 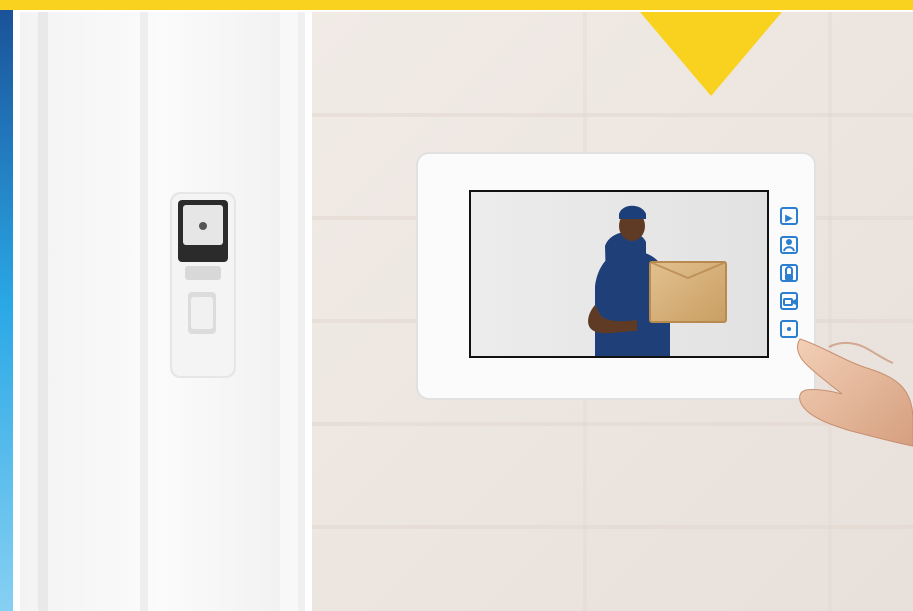 I want to click on outdoor-station-image, so click(x=203, y=285).